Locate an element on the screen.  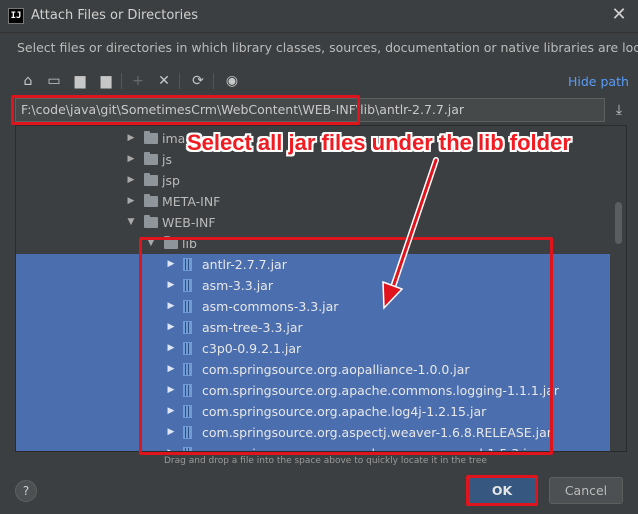
tree-item-label: asm-tree-3.3.jar is located at coordinates (252, 327).